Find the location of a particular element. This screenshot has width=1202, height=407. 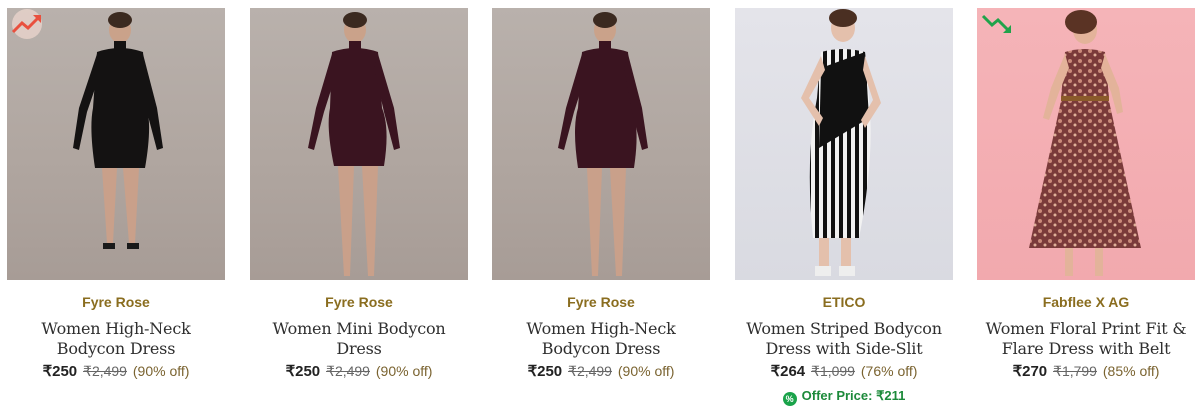

sale-price: ₹264 is located at coordinates (788, 371).